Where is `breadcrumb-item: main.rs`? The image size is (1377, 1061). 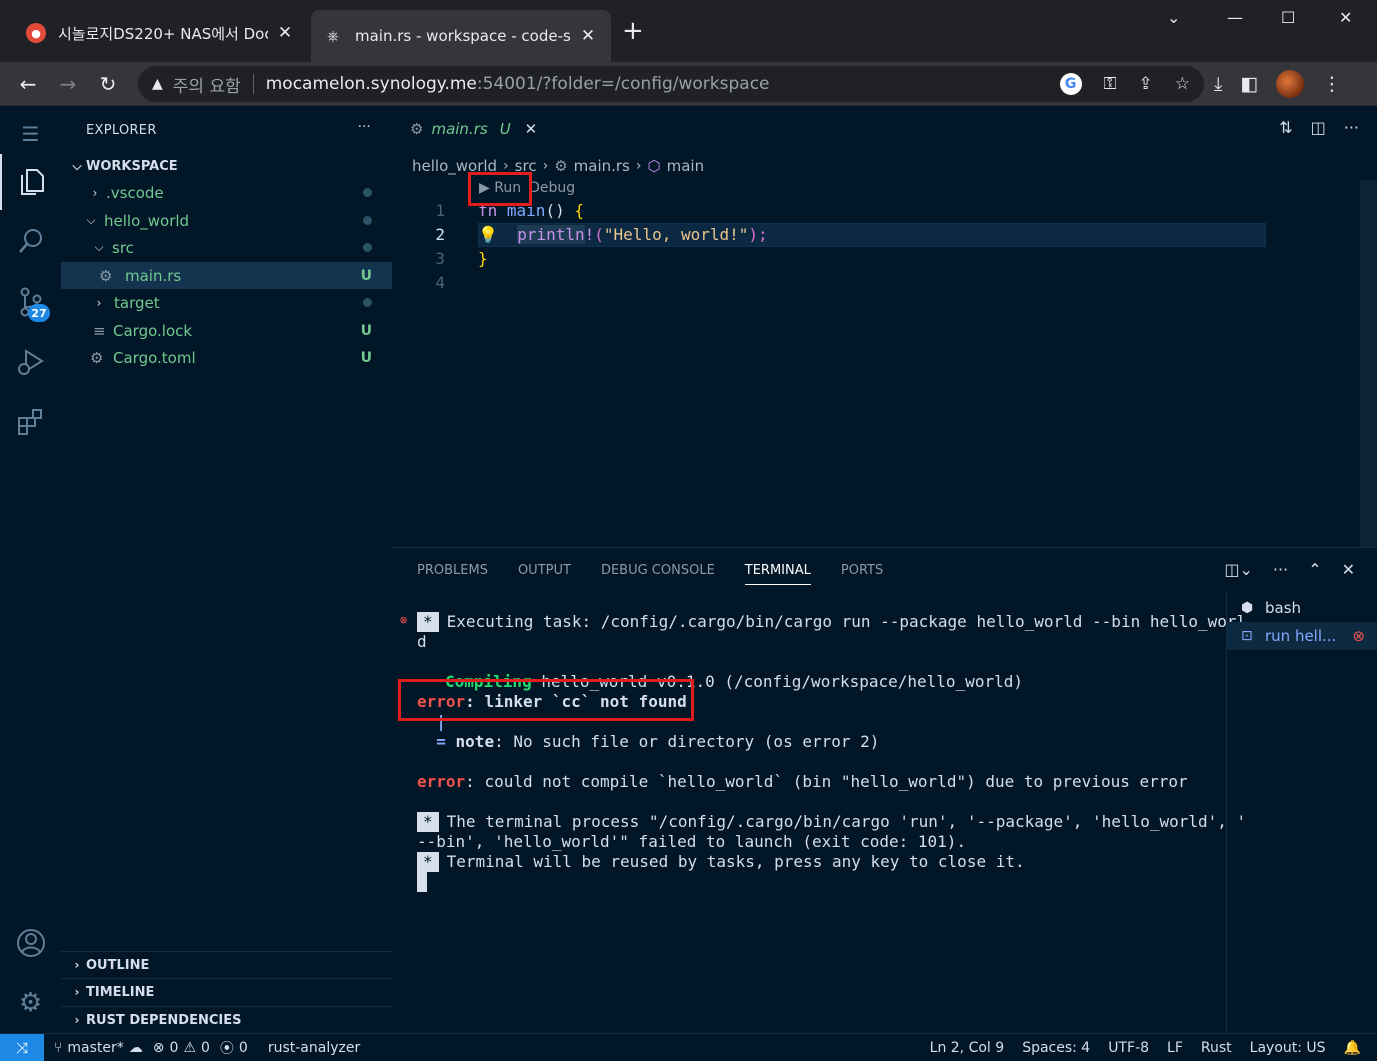
breadcrumb-item: main.rs is located at coordinates (602, 166).